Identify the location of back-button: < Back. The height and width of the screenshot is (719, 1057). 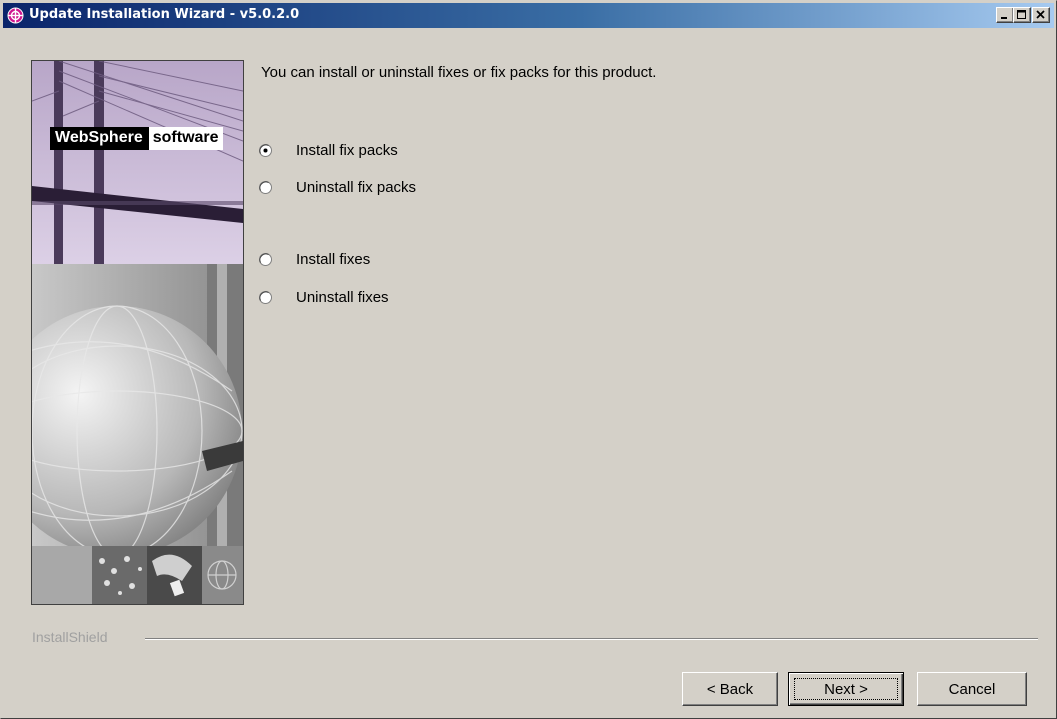
(730, 689).